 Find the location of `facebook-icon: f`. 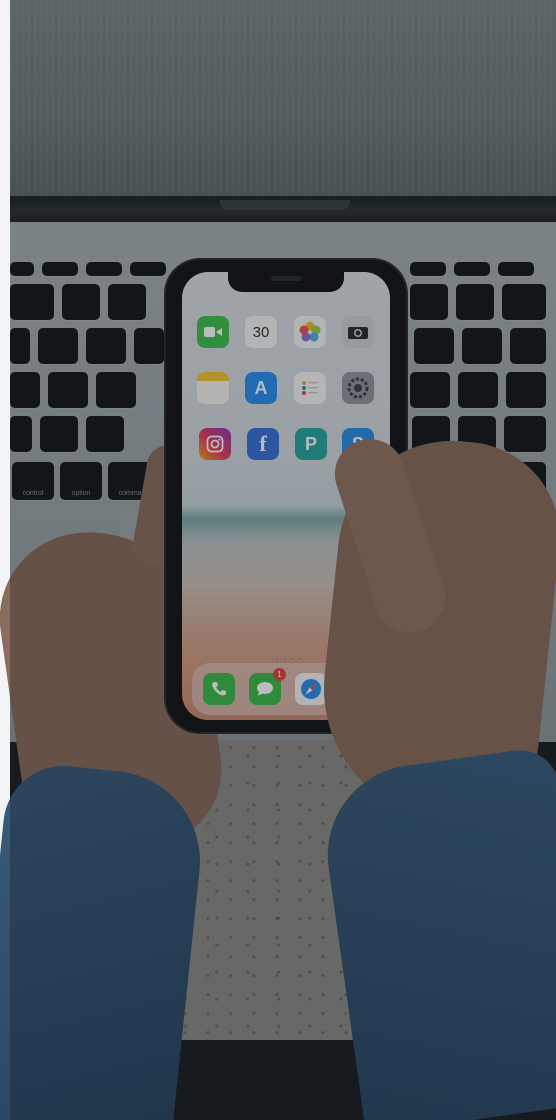

facebook-icon: f is located at coordinates (263, 444).